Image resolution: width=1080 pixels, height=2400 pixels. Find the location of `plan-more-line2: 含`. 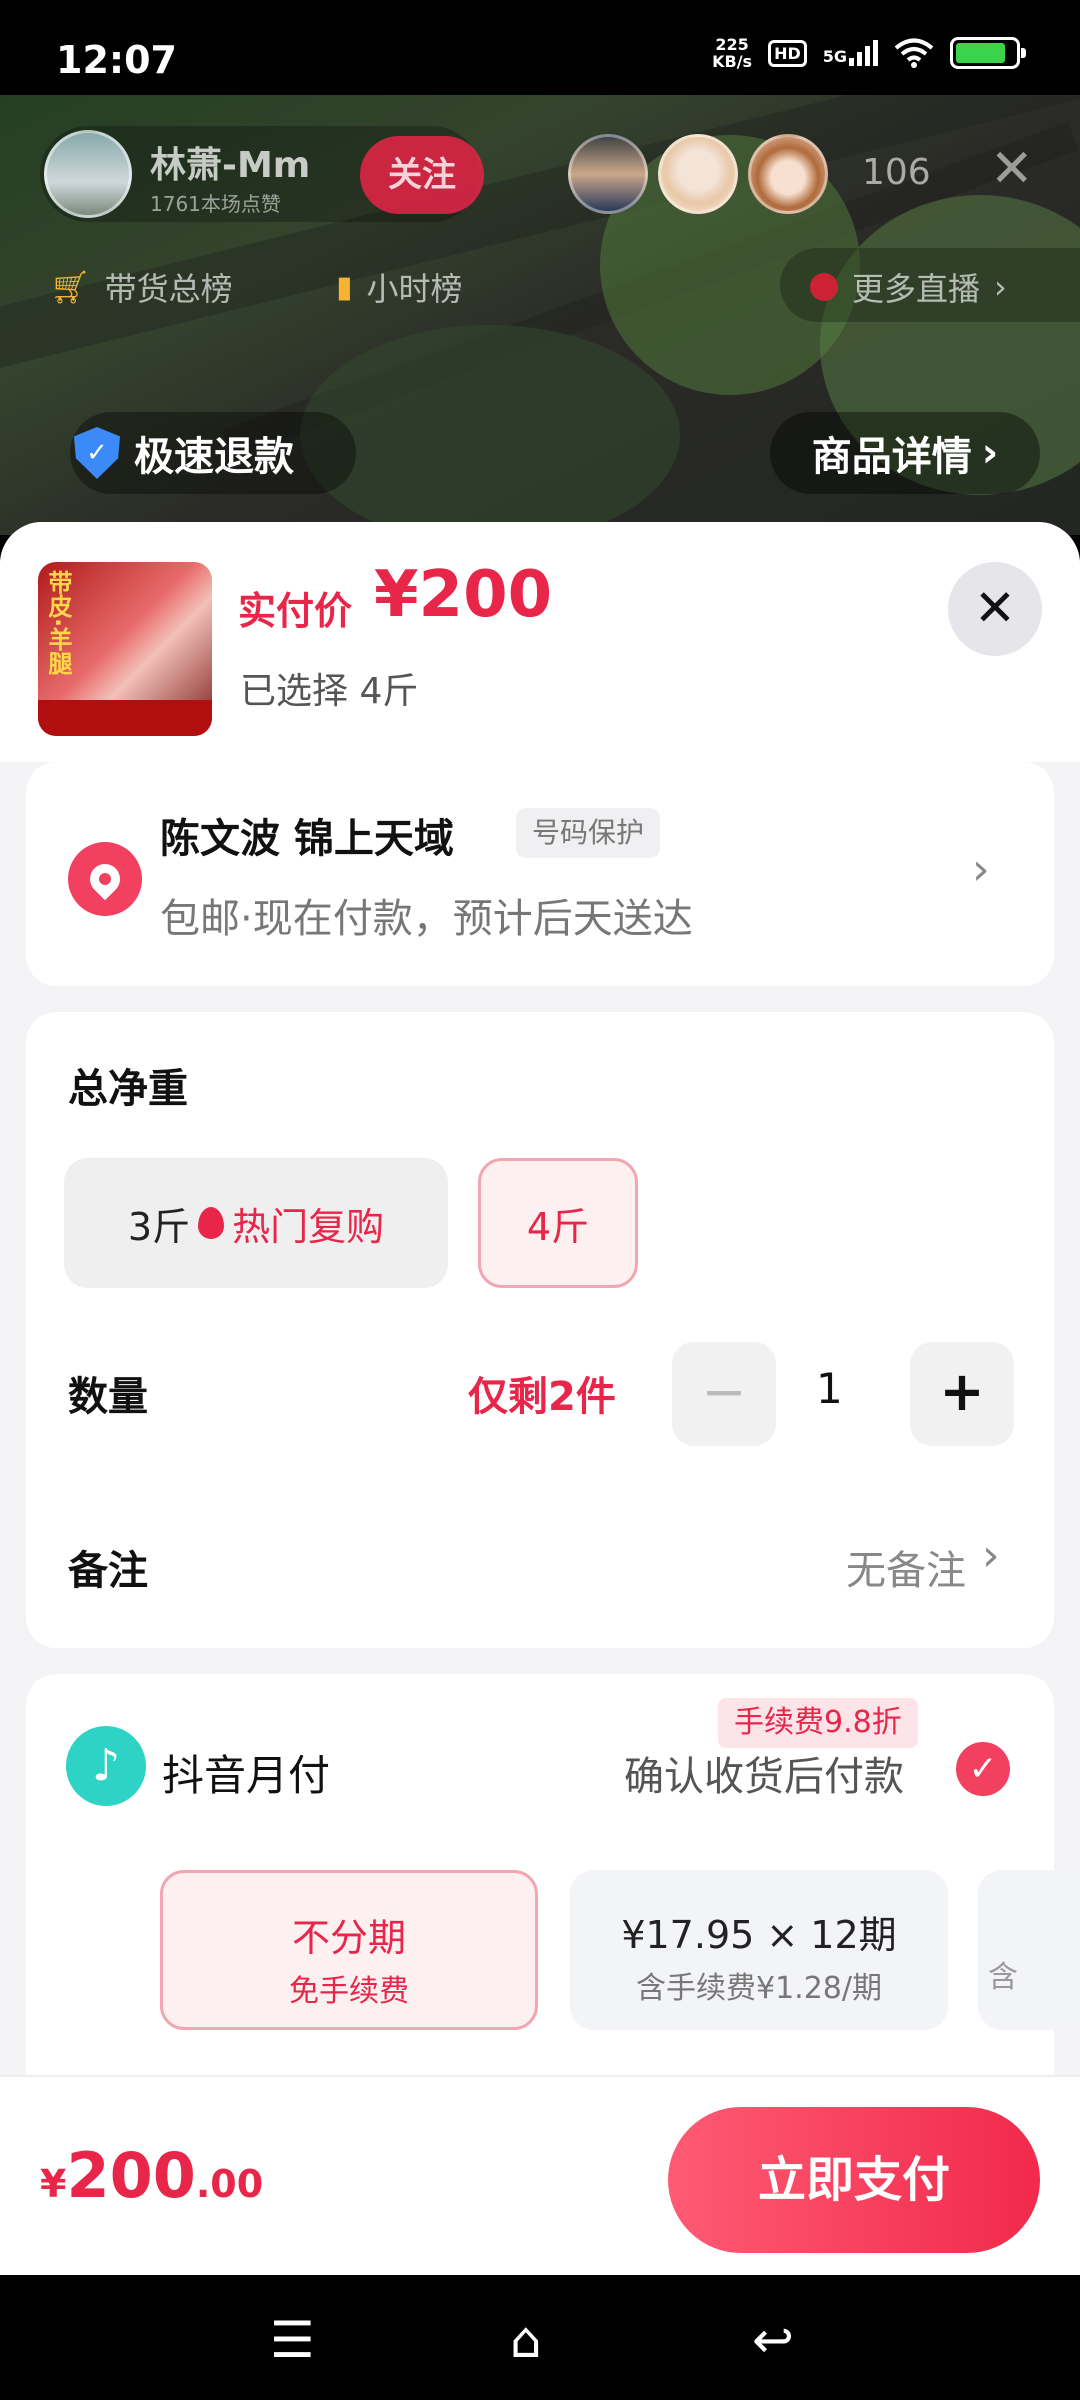

plan-more-line2: 含 is located at coordinates (1003, 1977).